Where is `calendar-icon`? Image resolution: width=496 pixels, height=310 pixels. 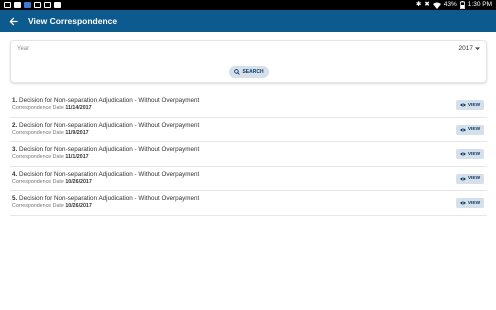
calendar-icon is located at coordinates (27, 5).